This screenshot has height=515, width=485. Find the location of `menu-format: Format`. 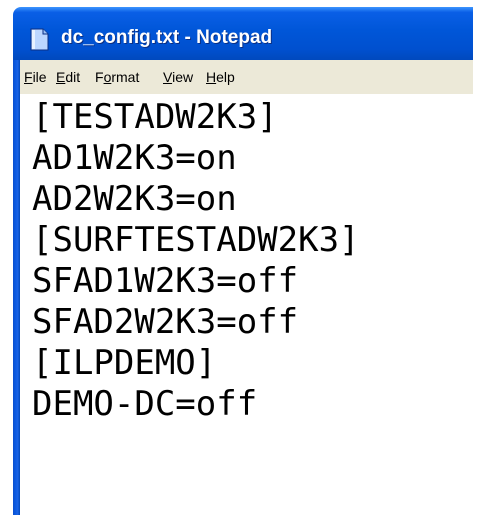

menu-format: Format is located at coordinates (117, 77).